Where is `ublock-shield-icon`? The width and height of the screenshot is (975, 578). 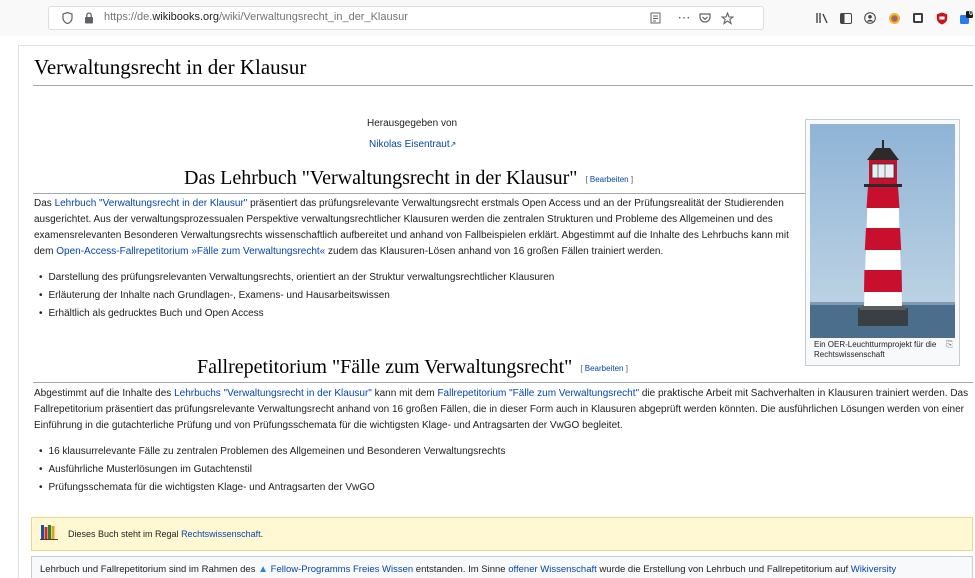
ublock-shield-icon is located at coordinates (942, 18).